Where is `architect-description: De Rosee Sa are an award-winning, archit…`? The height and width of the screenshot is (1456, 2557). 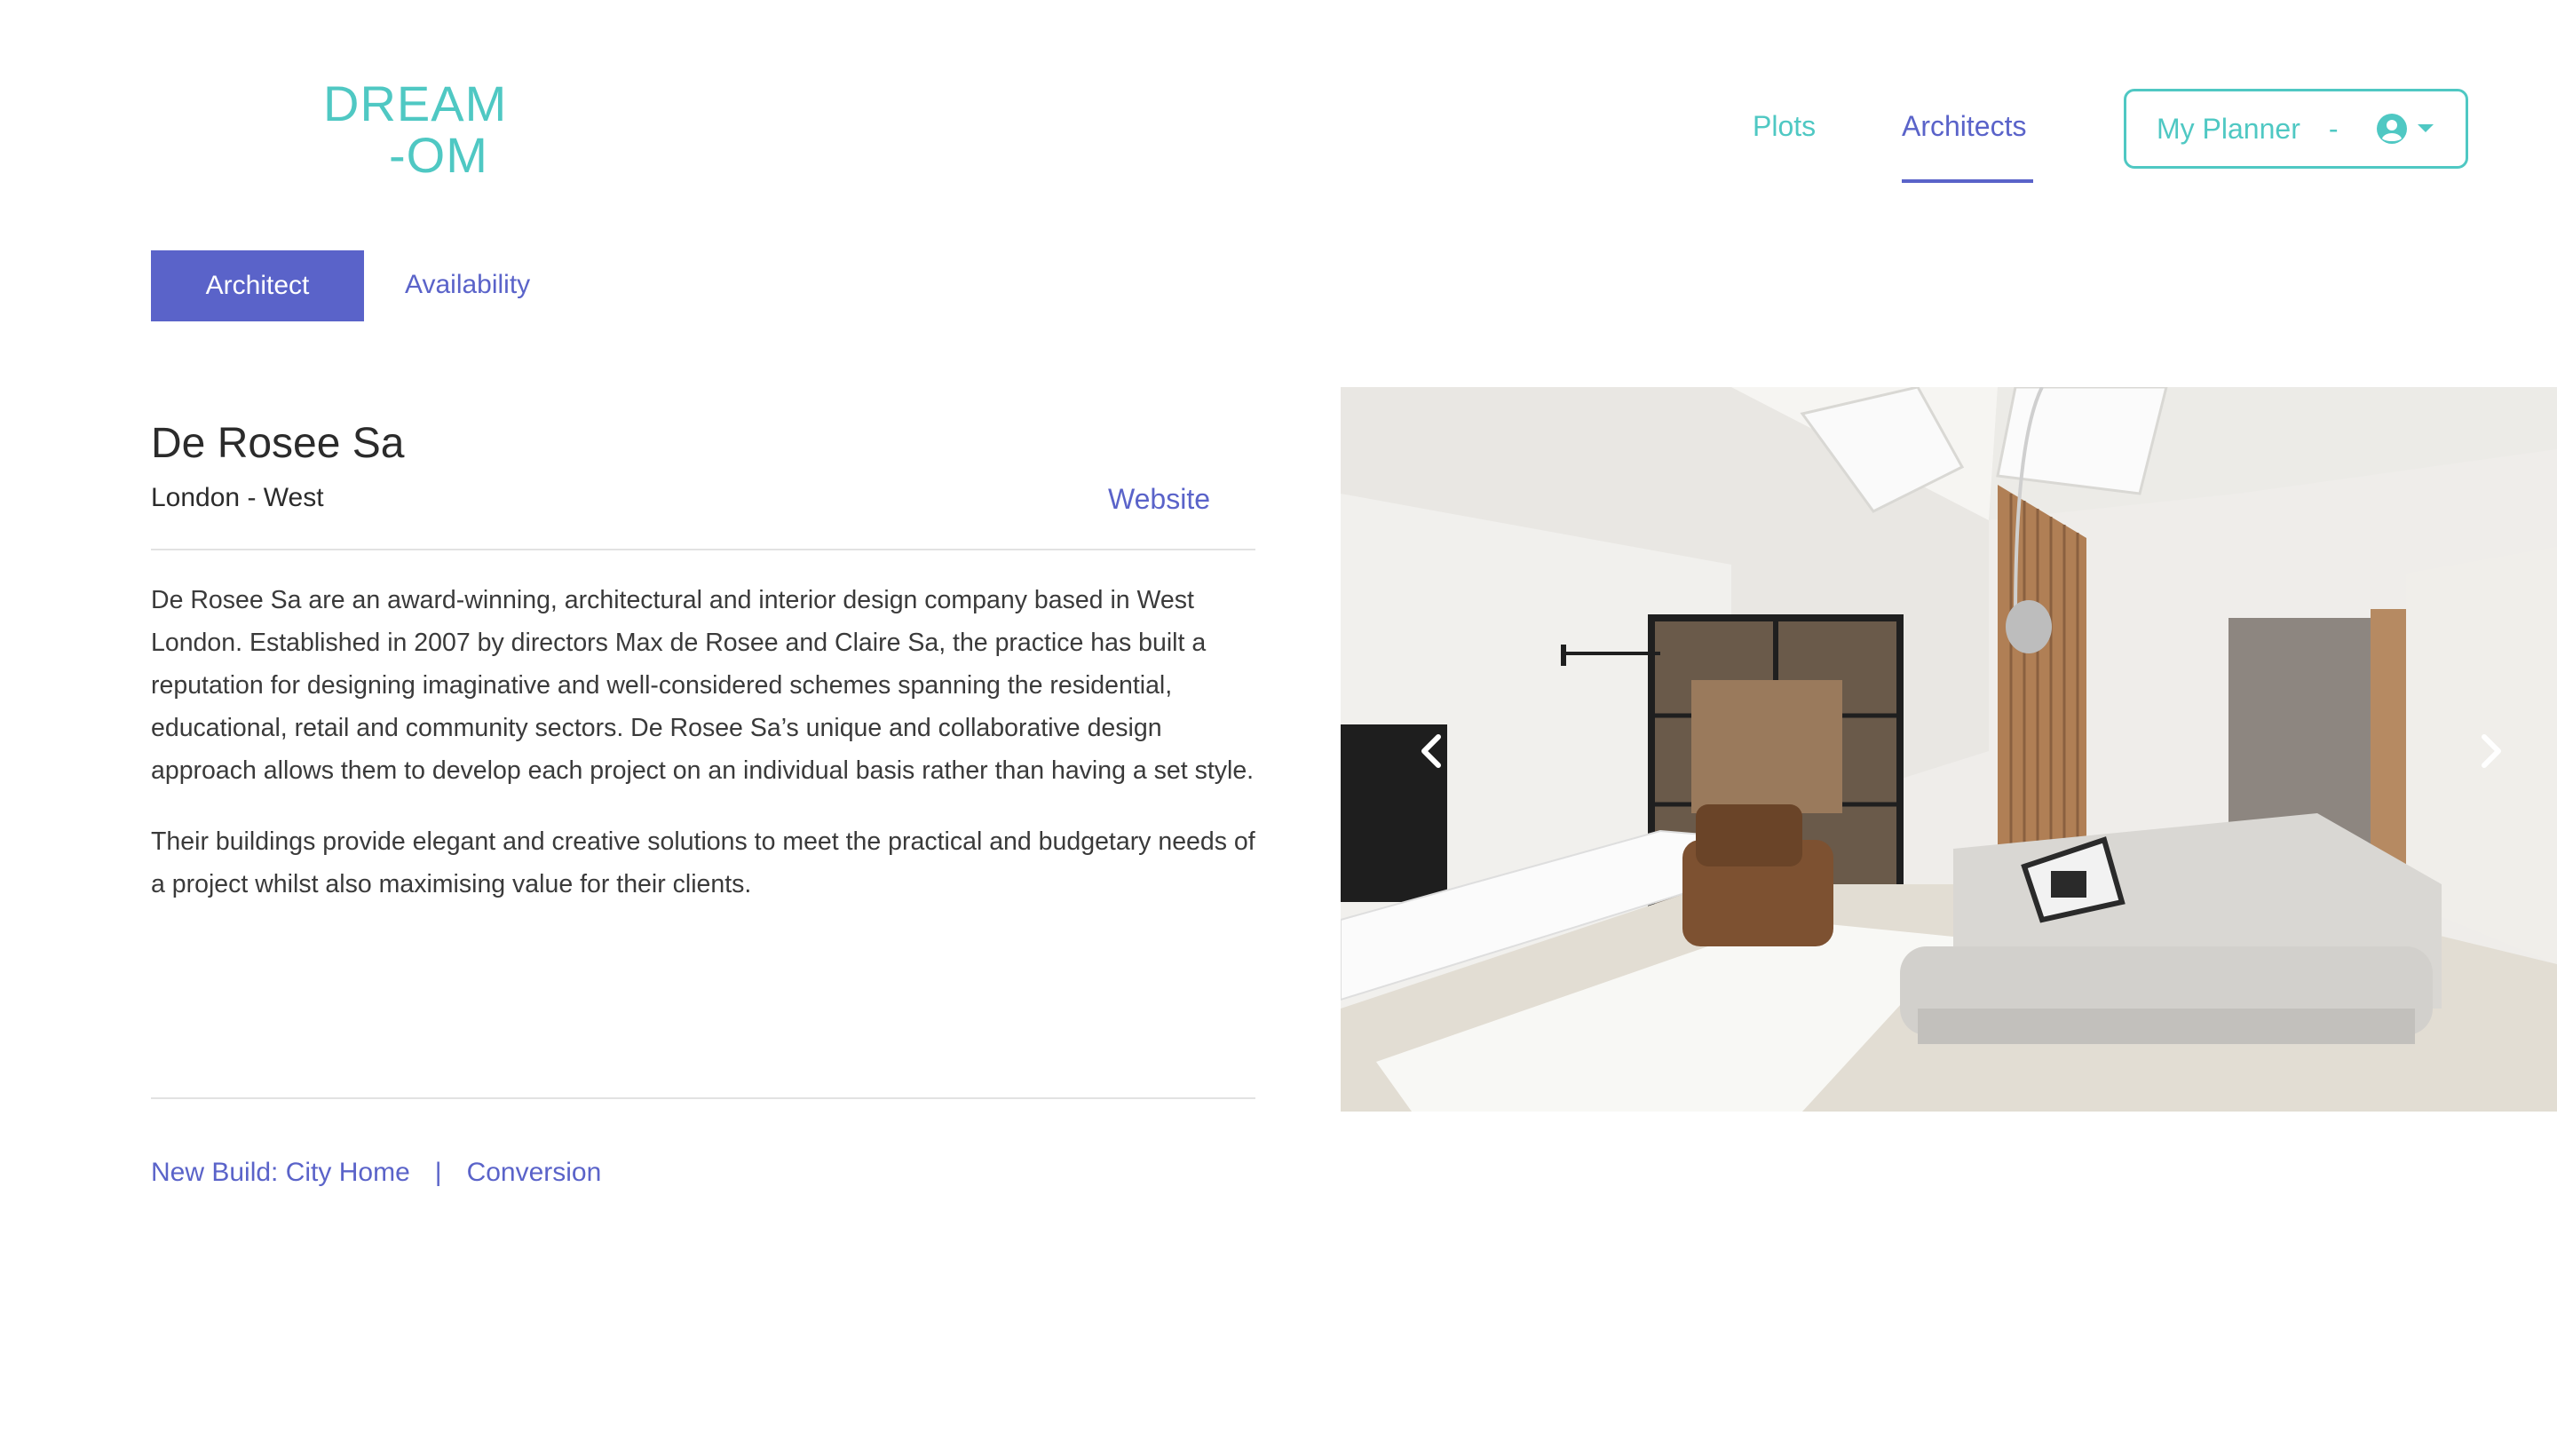 architect-description: De Rosee Sa are an award-winning, archit… is located at coordinates (706, 756).